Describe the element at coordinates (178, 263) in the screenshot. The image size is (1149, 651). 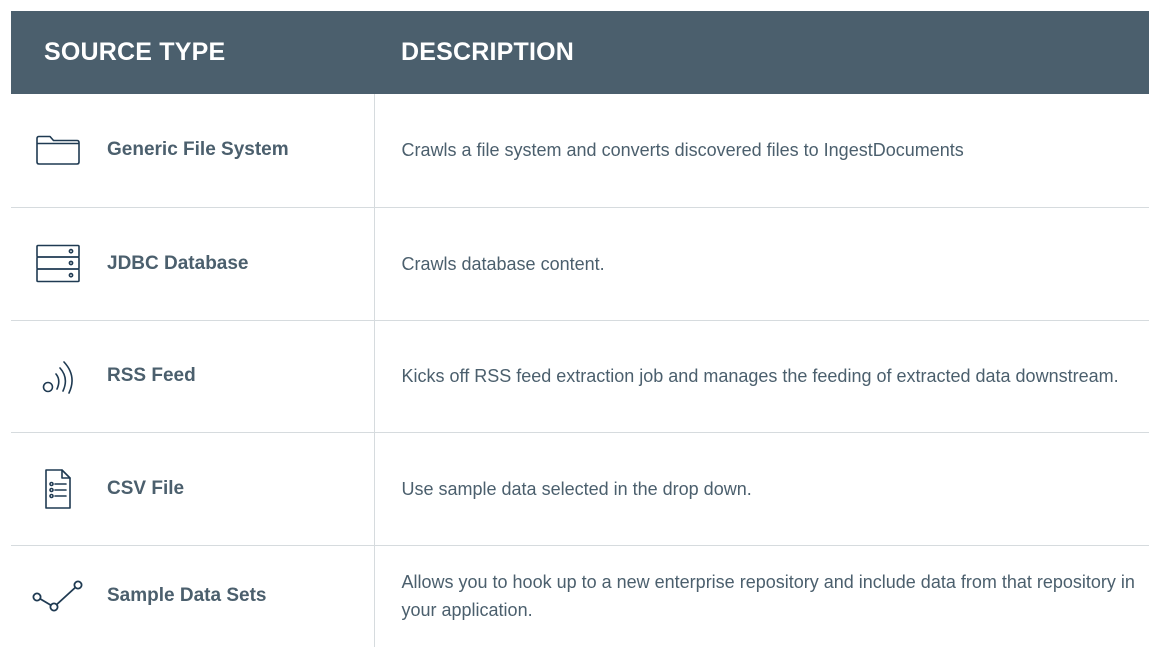
I see `source-name: JDBC Database` at that location.